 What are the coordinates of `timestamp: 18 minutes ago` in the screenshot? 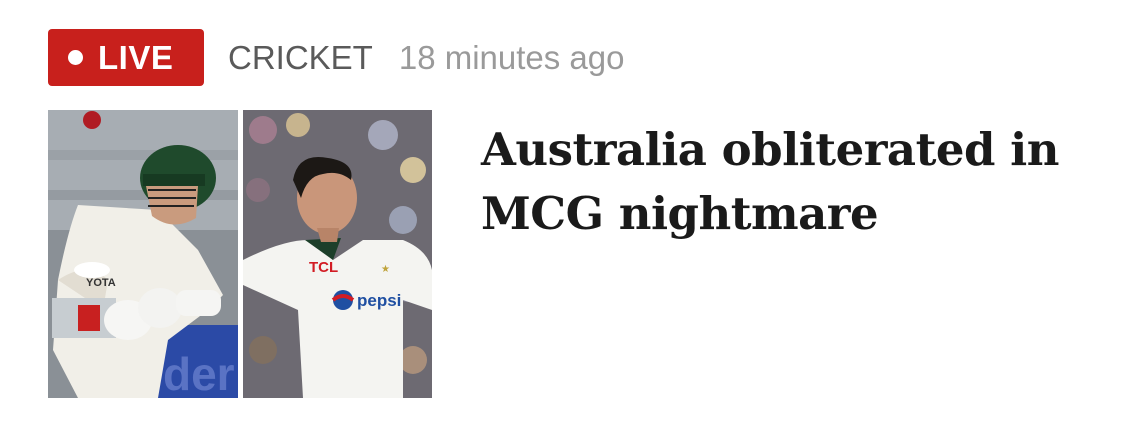 It's located at (511, 57).